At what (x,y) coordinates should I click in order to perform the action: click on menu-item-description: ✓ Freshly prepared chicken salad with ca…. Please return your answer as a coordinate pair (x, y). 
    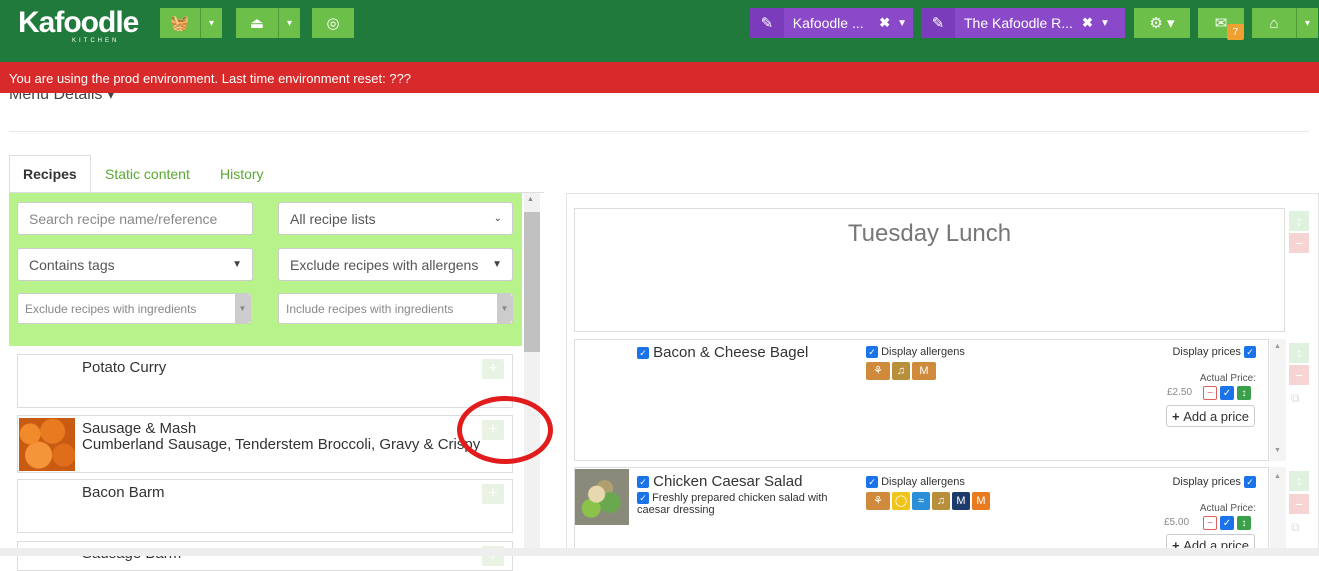
    Looking at the image, I should click on (742, 504).